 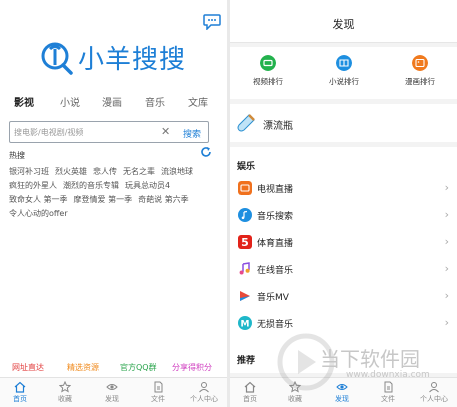 What do you see at coordinates (268, 63) in the screenshot?
I see `video-icon` at bounding box center [268, 63].